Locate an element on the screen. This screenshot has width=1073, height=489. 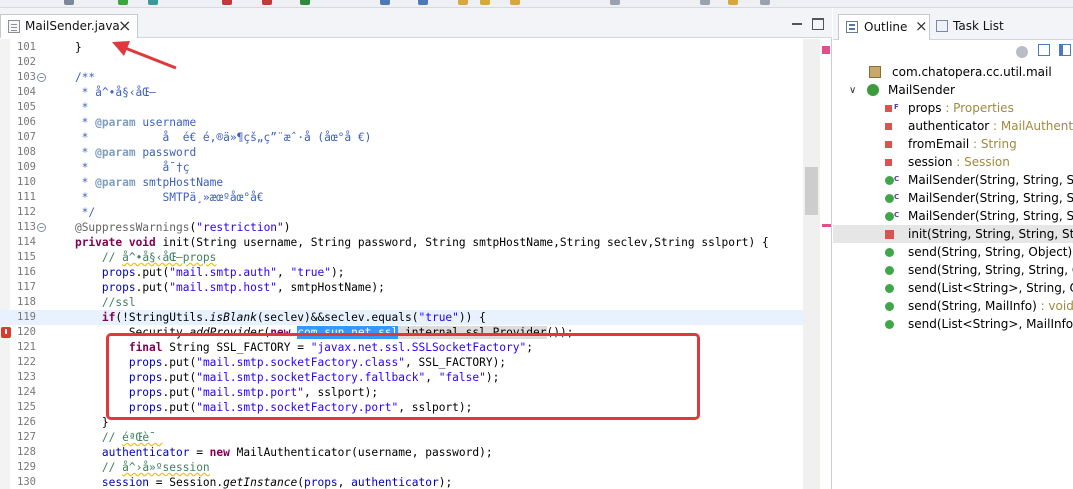
forward-icon is located at coordinates (765, 2).